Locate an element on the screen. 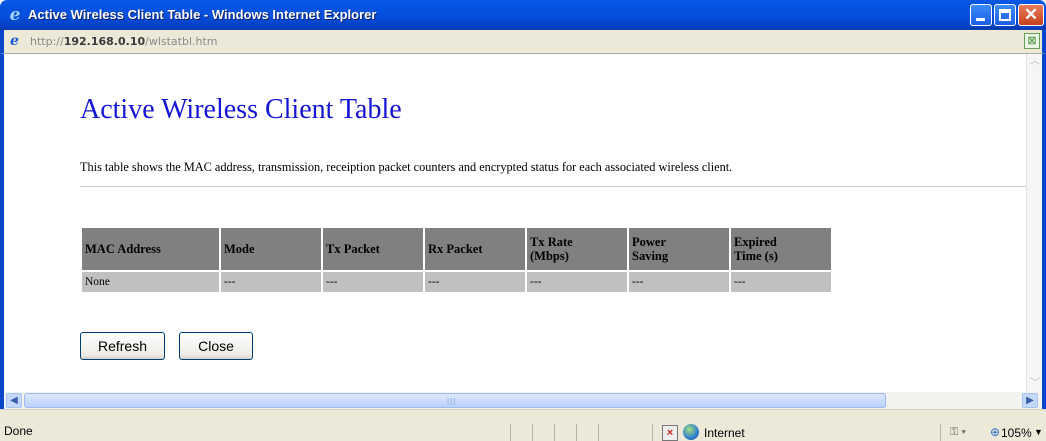 This screenshot has width=1046, height=441. close-window-button: ✕ is located at coordinates (1031, 15).